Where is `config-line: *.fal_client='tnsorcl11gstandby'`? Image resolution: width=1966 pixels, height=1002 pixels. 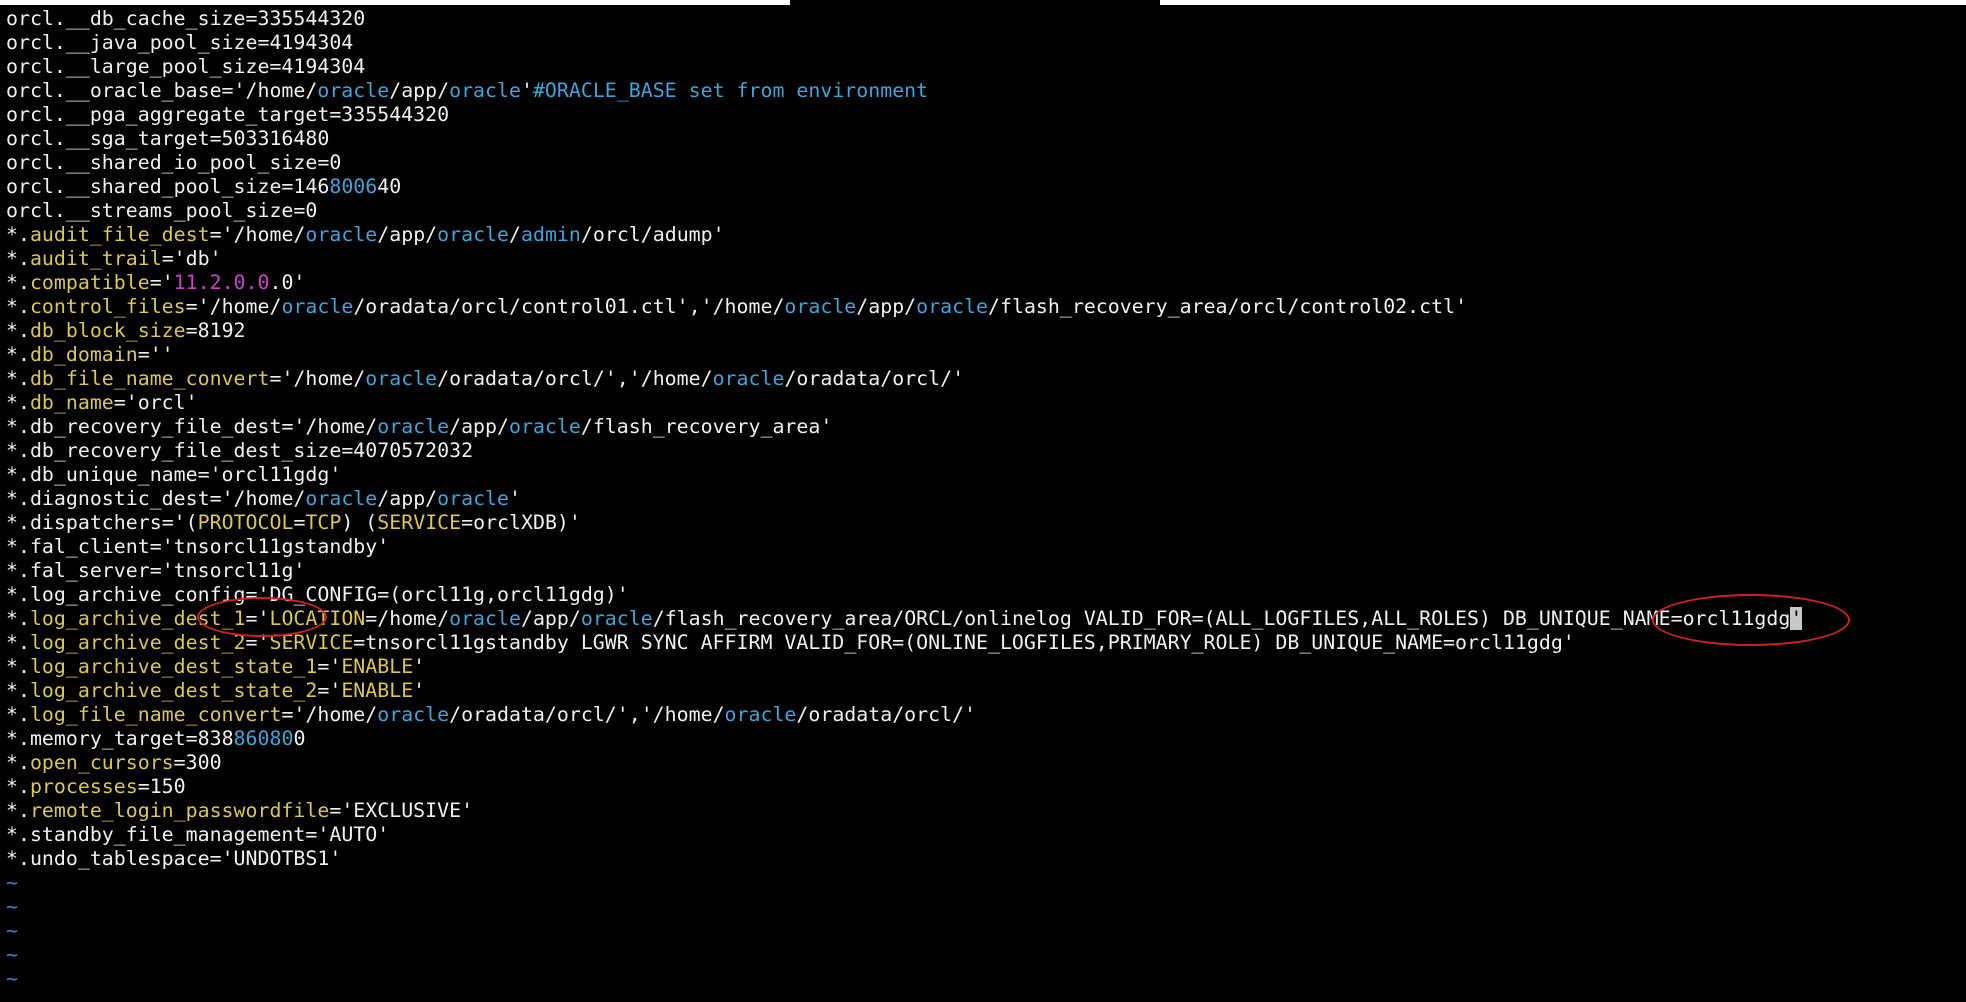 config-line: *.fal_client='tnsorcl11gstandby' is located at coordinates (983, 547).